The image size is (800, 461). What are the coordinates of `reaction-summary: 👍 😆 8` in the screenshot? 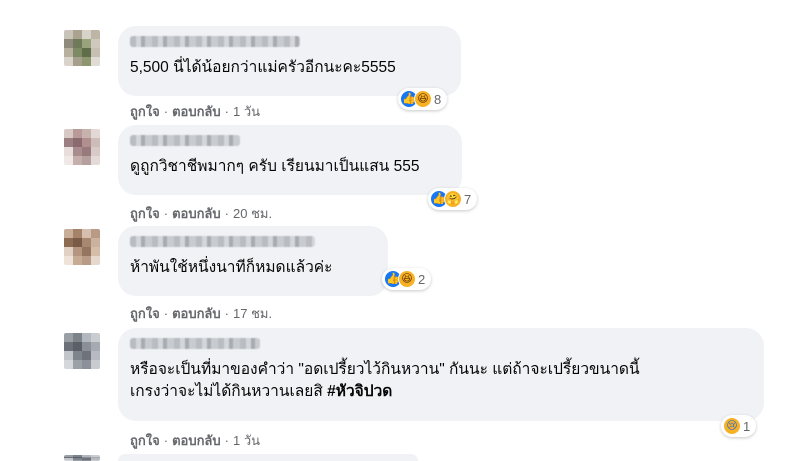 It's located at (423, 99).